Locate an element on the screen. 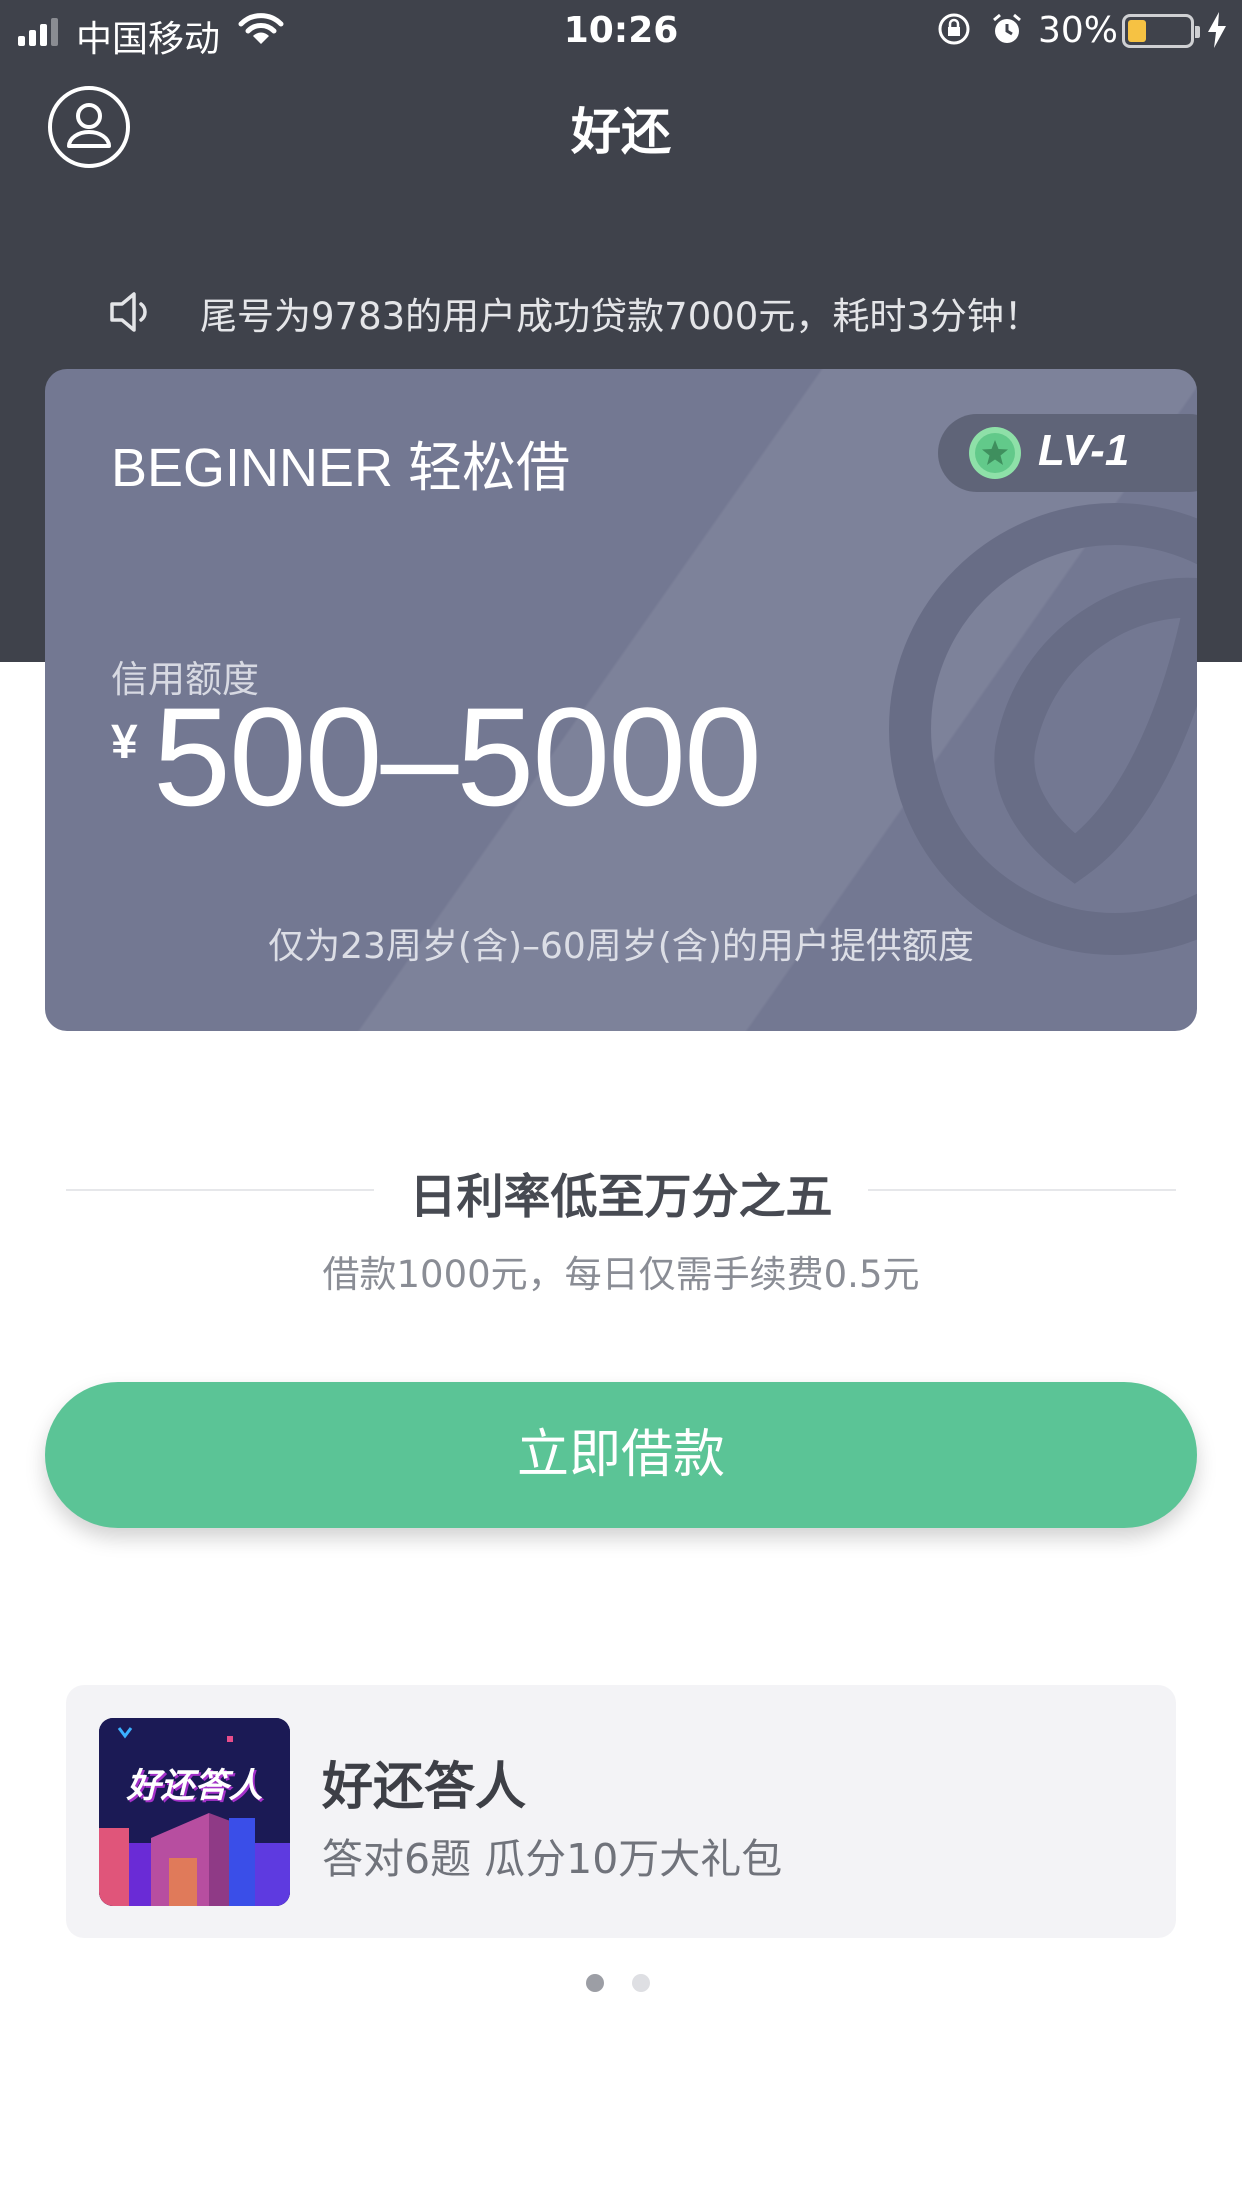 The height and width of the screenshot is (2208, 1242). borrow-now-button: 立即借款 is located at coordinates (621, 1455).